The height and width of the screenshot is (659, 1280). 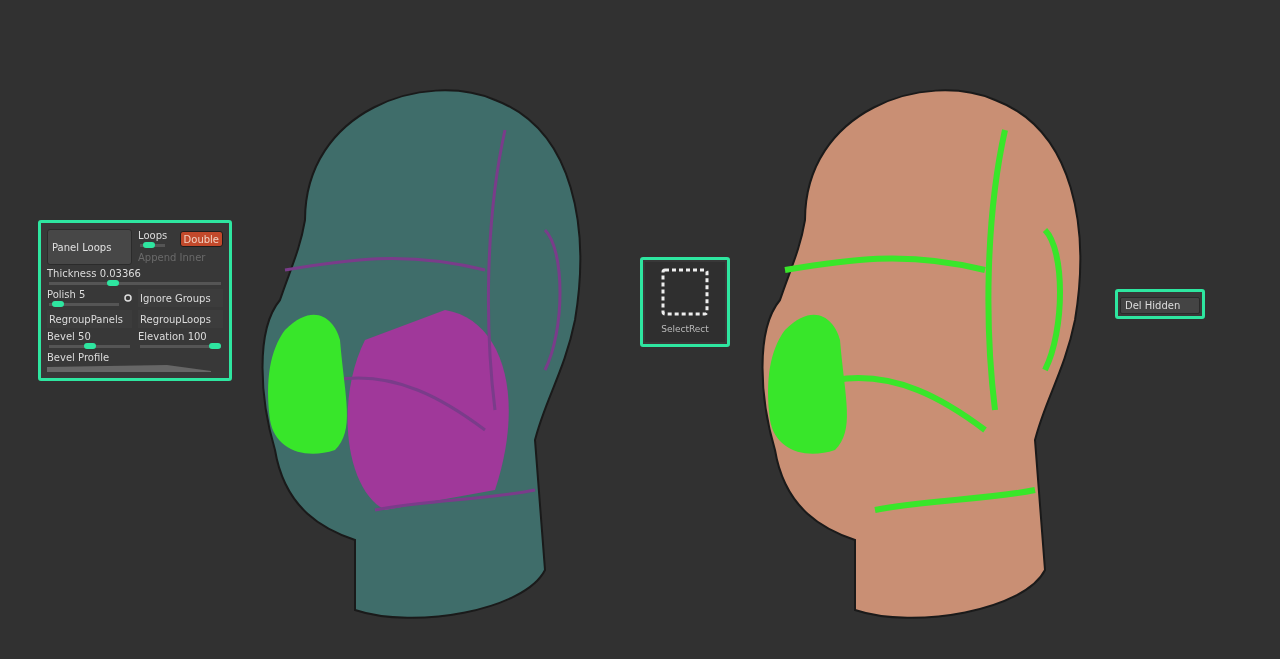 What do you see at coordinates (79, 357) in the screenshot?
I see `bevel-profile-label: Bevel Profile` at bounding box center [79, 357].